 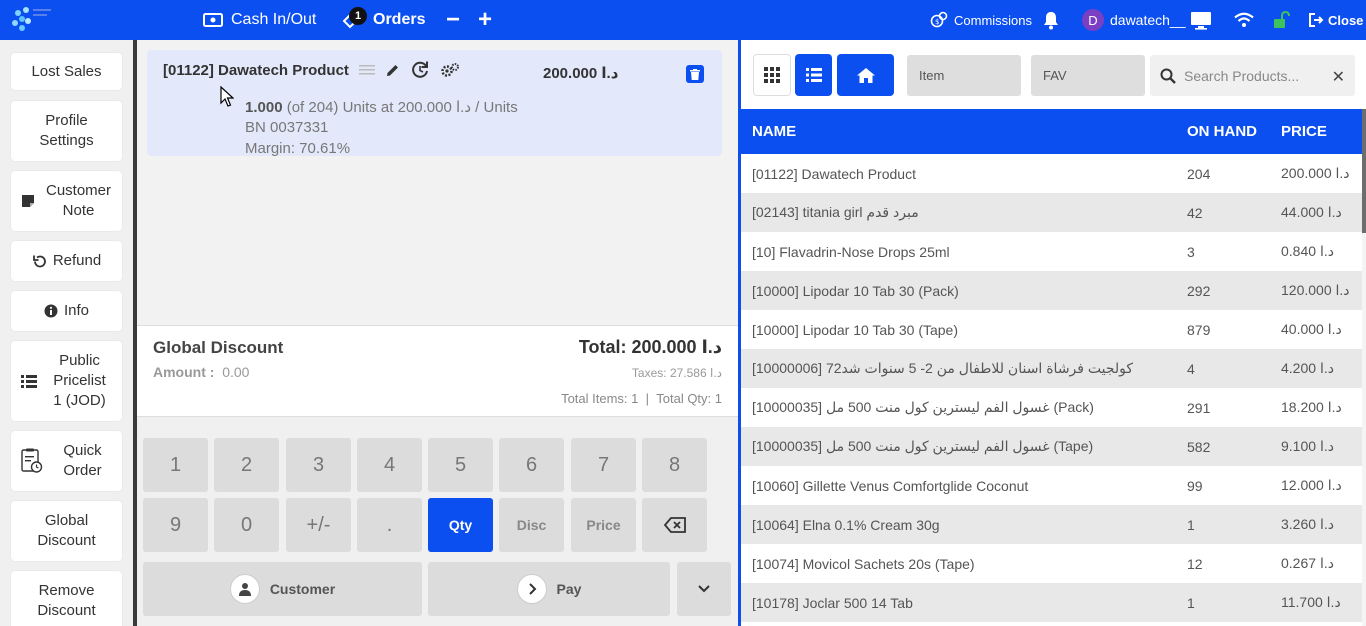 What do you see at coordinates (246, 465) in the screenshot?
I see `numpad-key-2: 2` at bounding box center [246, 465].